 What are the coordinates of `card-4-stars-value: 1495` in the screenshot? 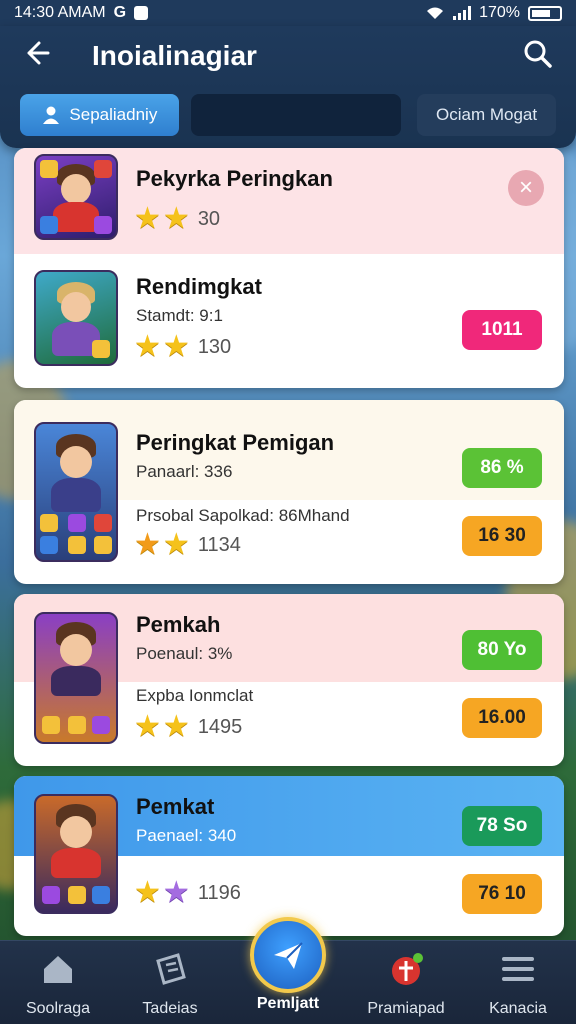 It's located at (220, 726).